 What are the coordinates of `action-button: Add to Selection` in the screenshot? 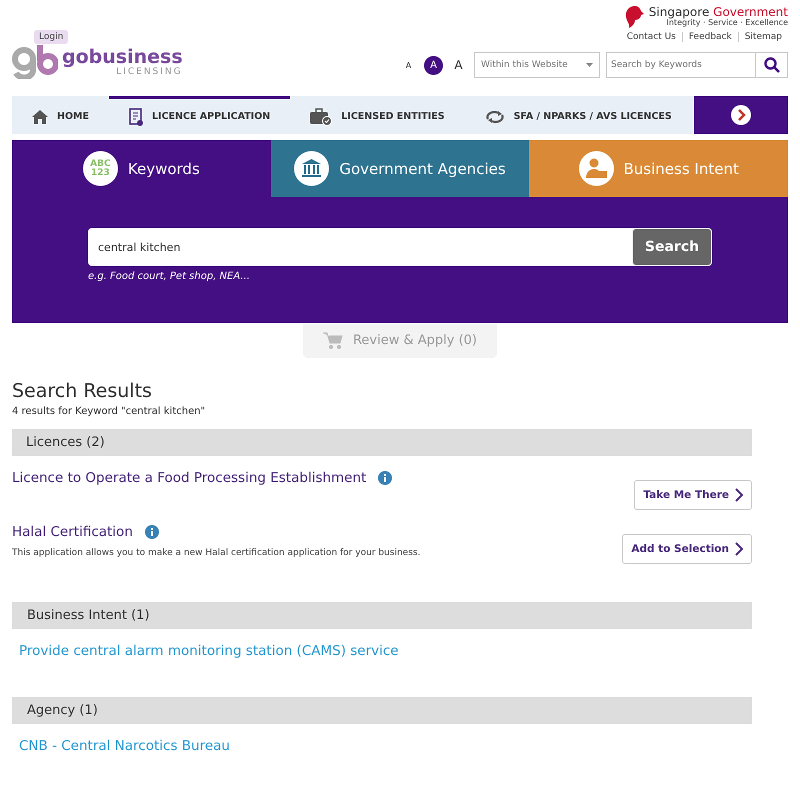 It's located at (687, 549).